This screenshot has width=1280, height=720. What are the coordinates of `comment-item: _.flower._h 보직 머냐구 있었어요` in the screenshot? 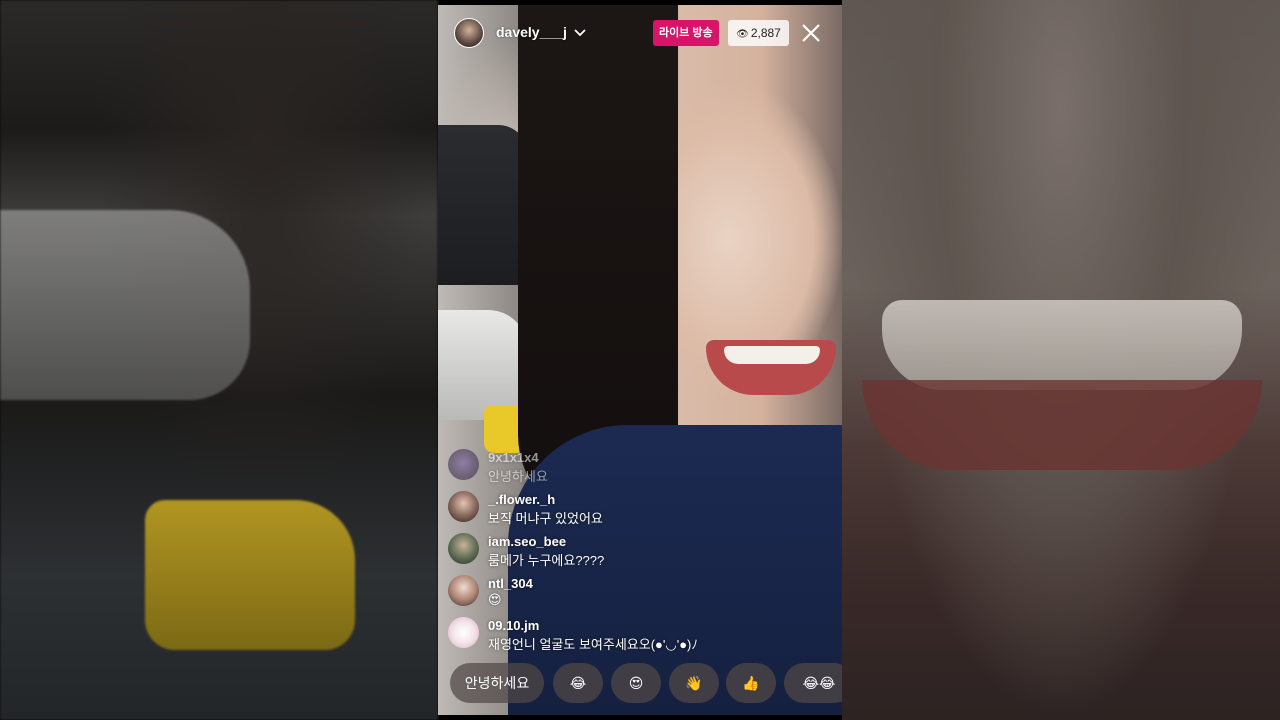 It's located at (643, 511).